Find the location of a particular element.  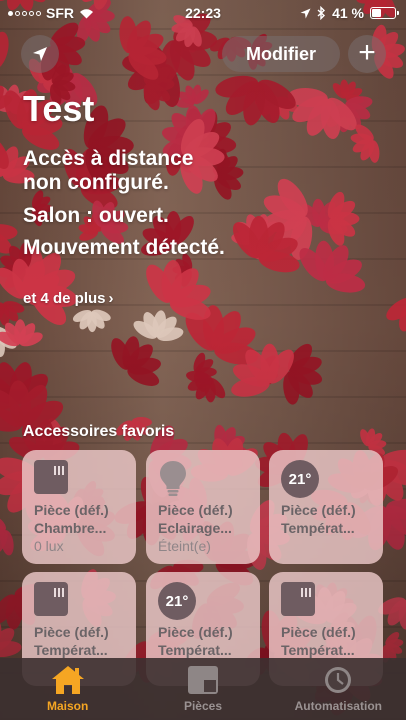

accessory-tile: Pièce (déf.) Eclairage... Éteint(e) is located at coordinates (203, 507).